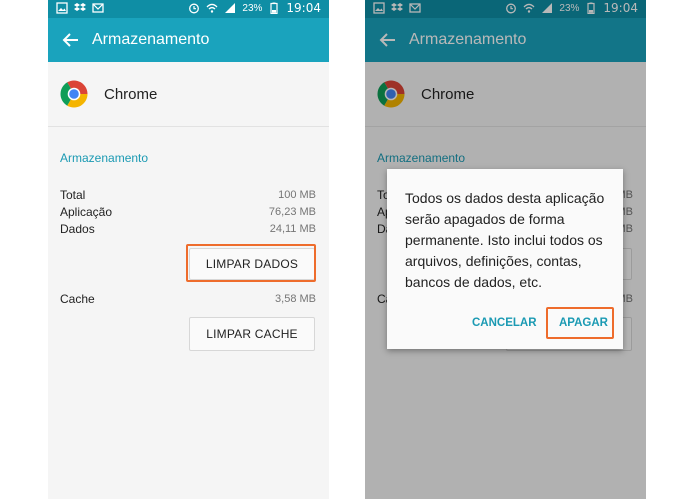 The width and height of the screenshot is (695, 499). What do you see at coordinates (295, 299) in the screenshot?
I see `cache-value: 3,58 MB` at bounding box center [295, 299].